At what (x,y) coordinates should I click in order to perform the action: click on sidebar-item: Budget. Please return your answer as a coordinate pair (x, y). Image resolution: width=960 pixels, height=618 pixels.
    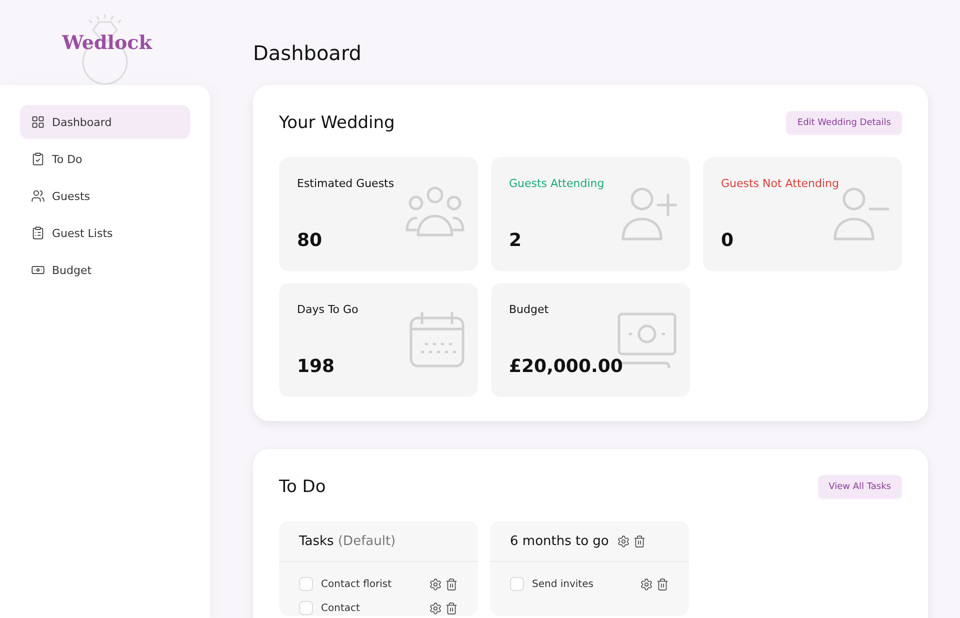
    Looking at the image, I should click on (105, 270).